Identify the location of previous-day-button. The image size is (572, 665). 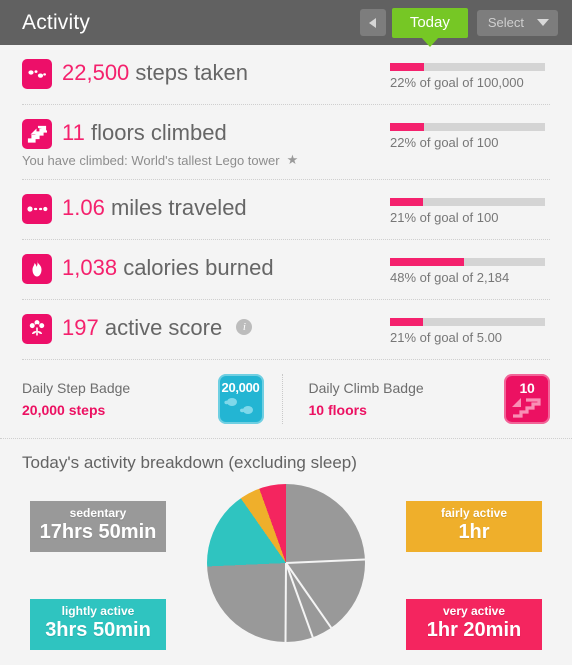
(372, 22).